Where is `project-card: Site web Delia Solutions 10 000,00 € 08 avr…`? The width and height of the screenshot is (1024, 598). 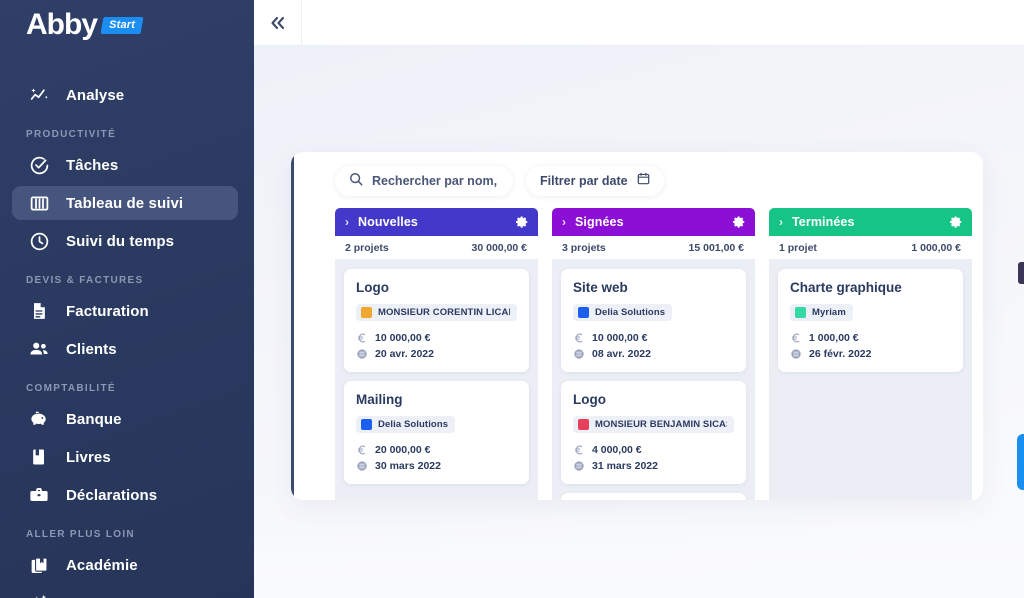 project-card: Site web Delia Solutions 10 000,00 € 08 avr… is located at coordinates (653, 320).